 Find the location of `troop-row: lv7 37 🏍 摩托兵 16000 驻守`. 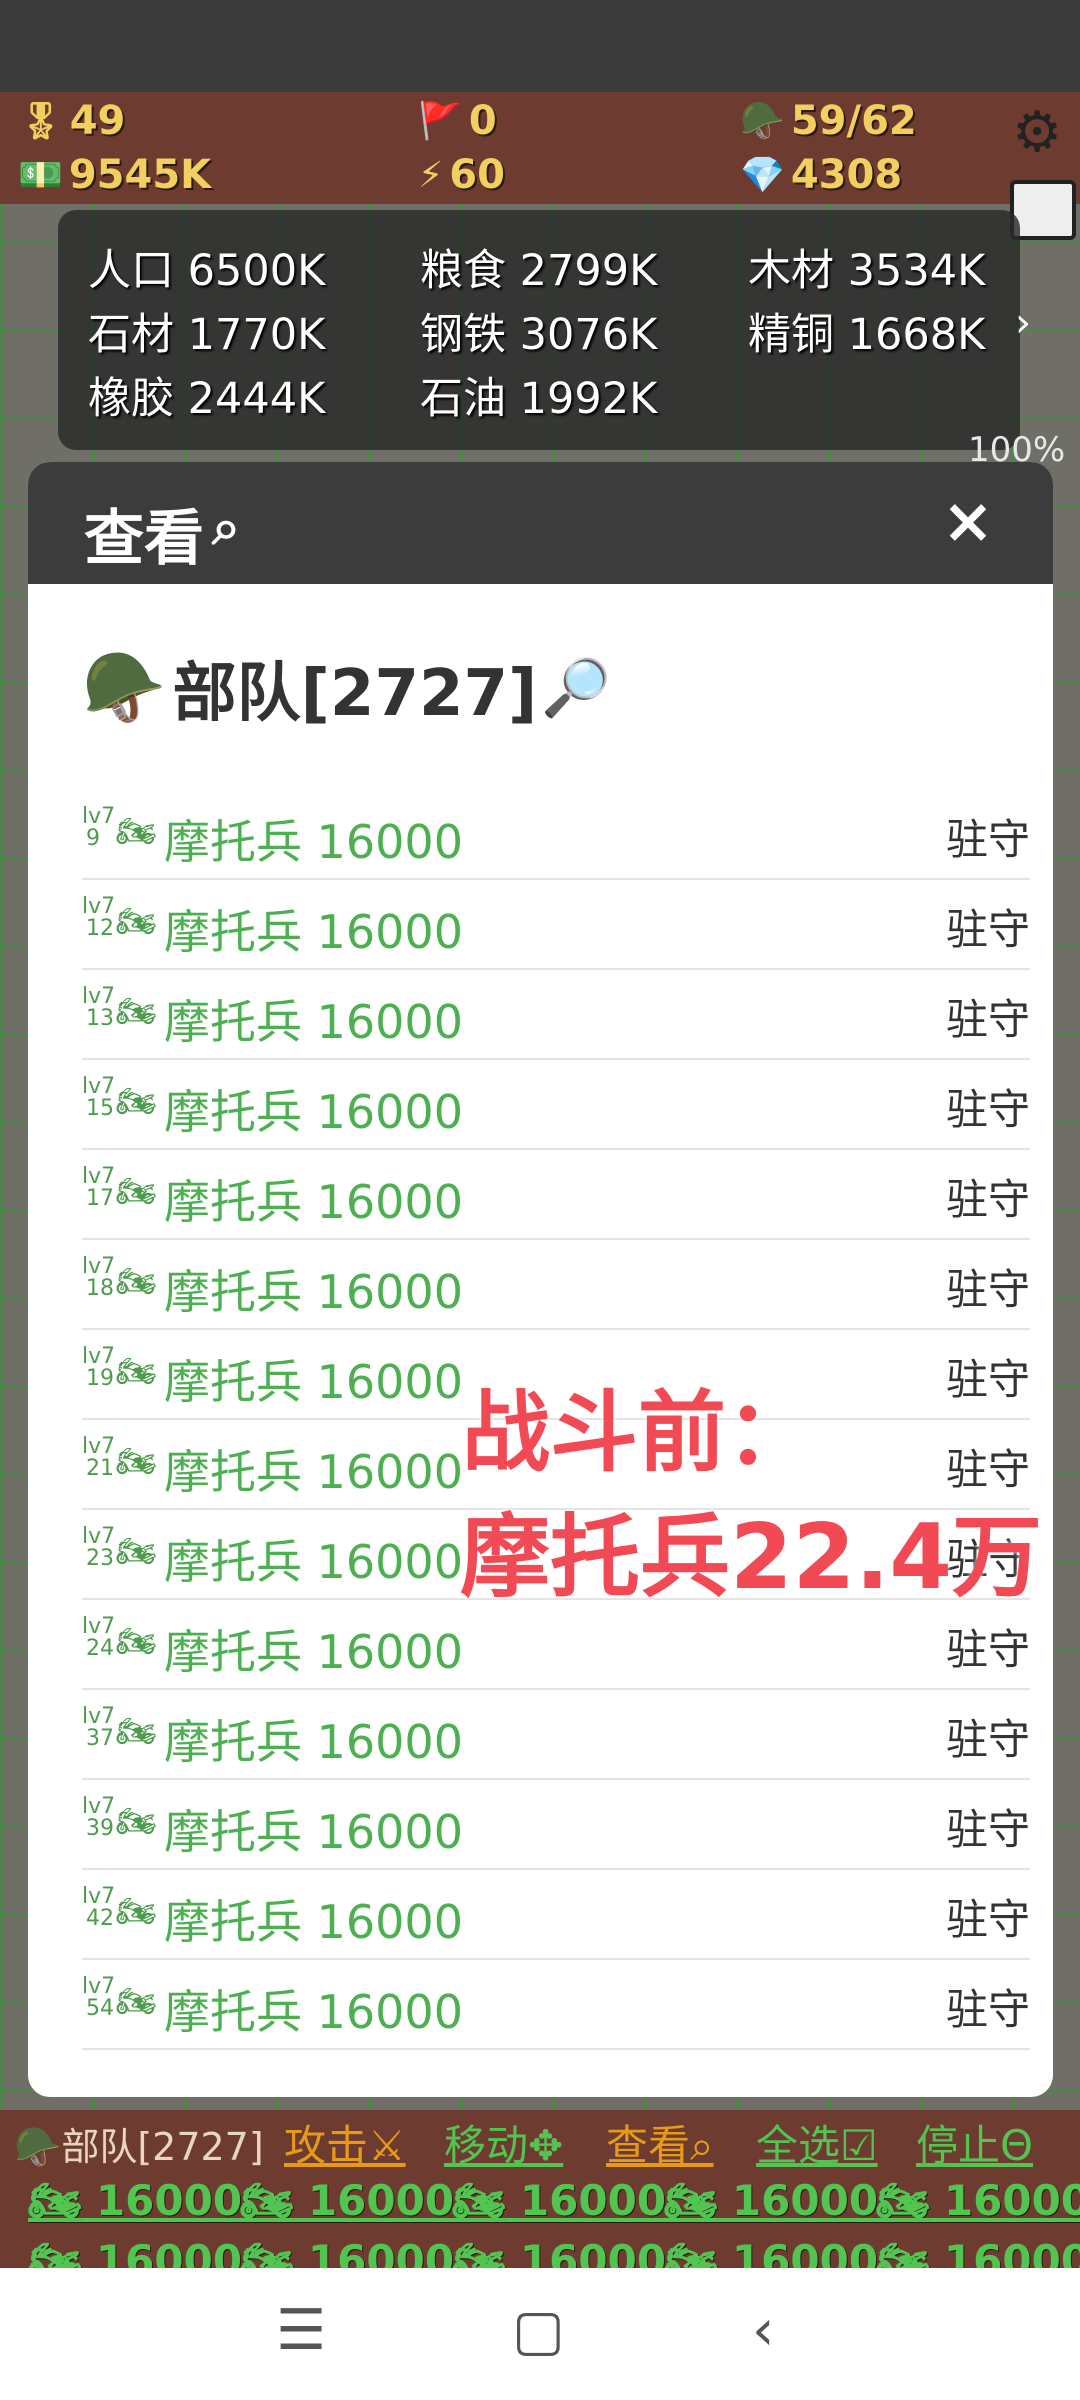

troop-row: lv7 37 🏍 摩托兵 16000 驻守 is located at coordinates (556, 1735).